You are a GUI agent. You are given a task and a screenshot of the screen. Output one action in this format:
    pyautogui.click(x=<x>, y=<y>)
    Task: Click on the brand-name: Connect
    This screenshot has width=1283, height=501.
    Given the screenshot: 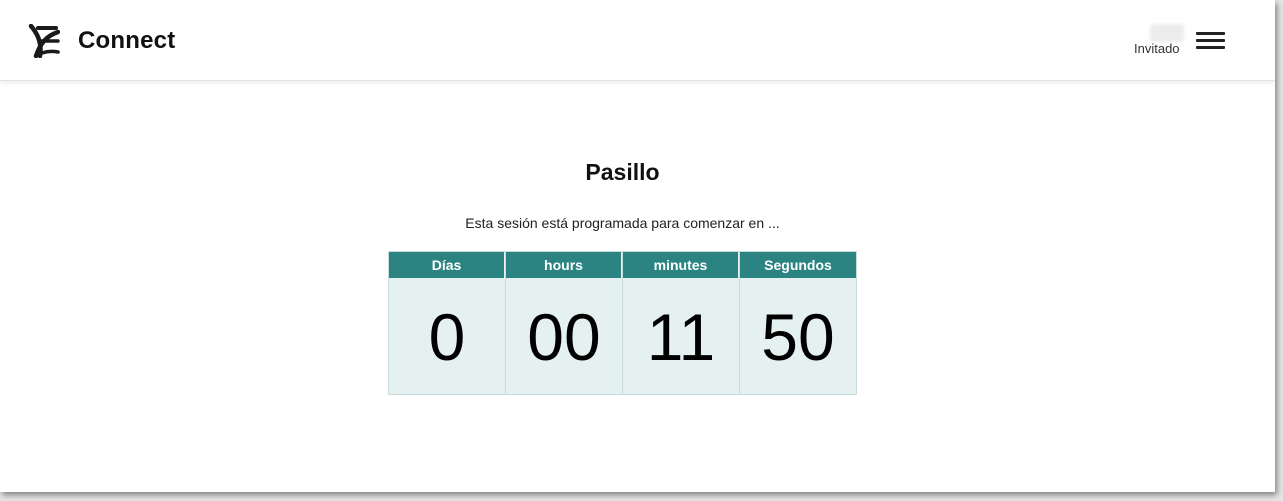 What is the action you would take?
    pyautogui.click(x=127, y=40)
    